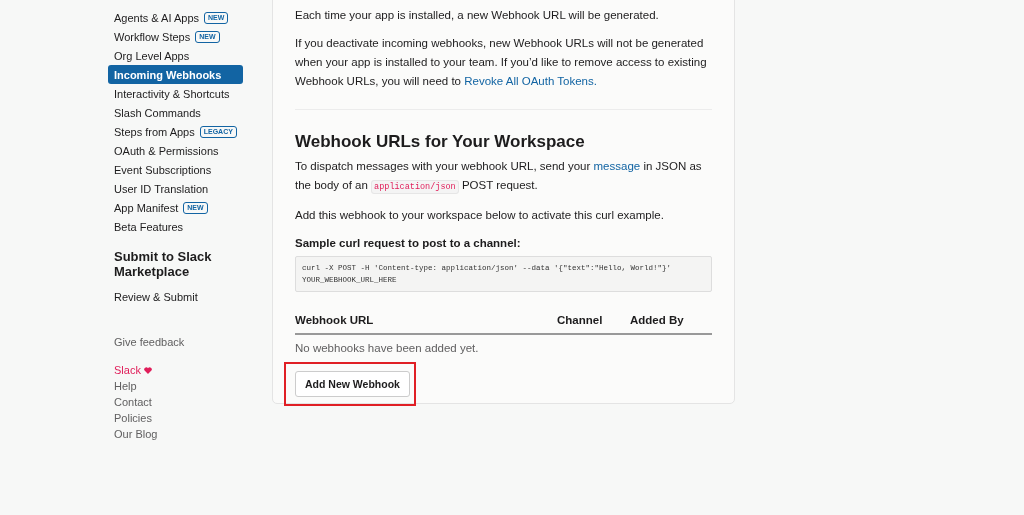 The width and height of the screenshot is (1024, 515). Describe the element at coordinates (175, 169) in the screenshot. I see `sidebar-item: Event Subscriptions` at that location.